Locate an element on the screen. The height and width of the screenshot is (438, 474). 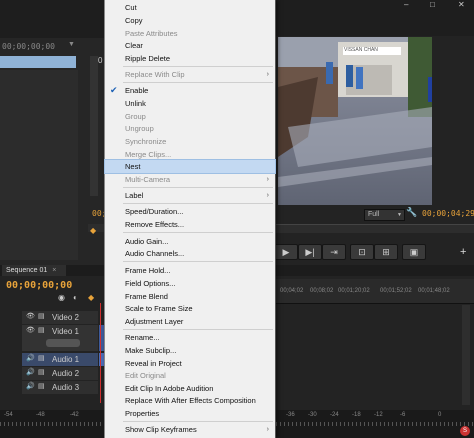
lift-button: ⊡ is located at coordinates (362, 252).